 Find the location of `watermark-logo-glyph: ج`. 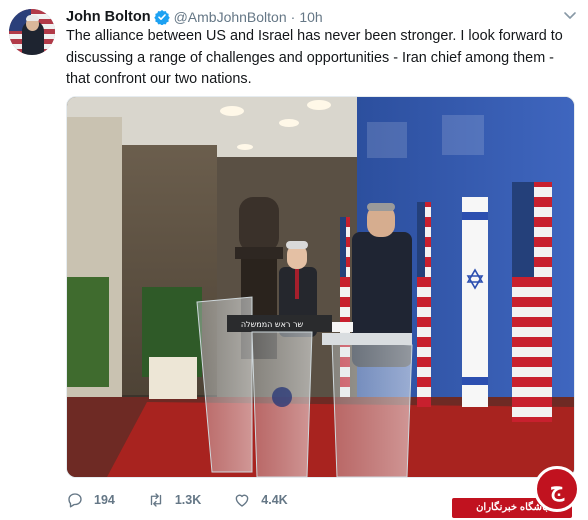

watermark-logo-glyph: ج is located at coordinates (557, 488).